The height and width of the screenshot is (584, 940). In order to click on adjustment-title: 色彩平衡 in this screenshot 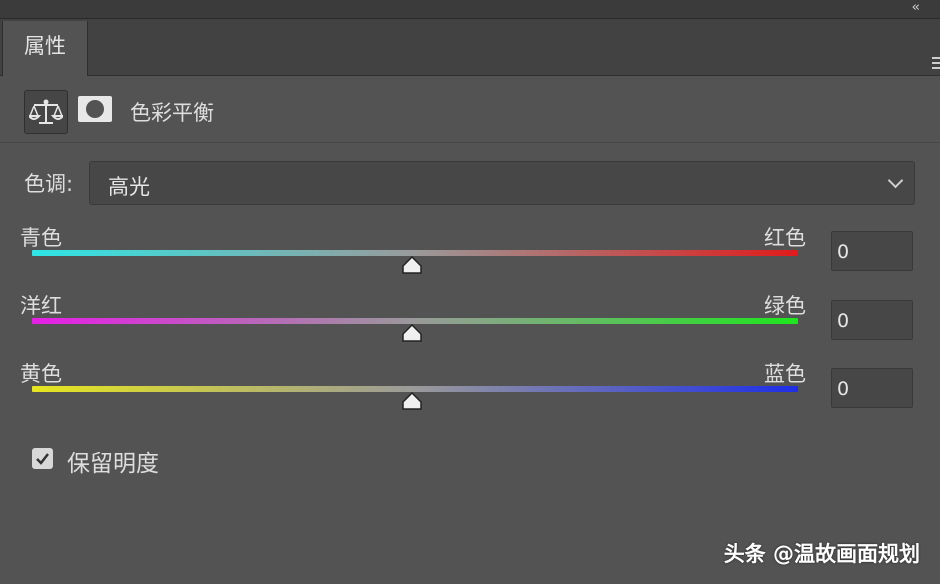, I will do `click(172, 113)`.